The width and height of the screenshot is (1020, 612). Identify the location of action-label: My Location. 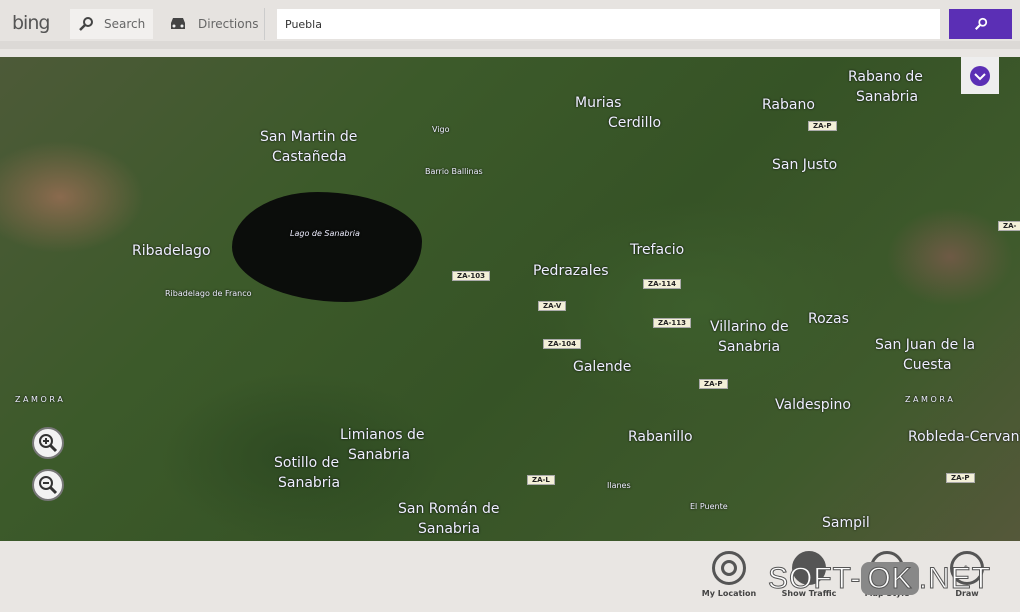
(729, 593).